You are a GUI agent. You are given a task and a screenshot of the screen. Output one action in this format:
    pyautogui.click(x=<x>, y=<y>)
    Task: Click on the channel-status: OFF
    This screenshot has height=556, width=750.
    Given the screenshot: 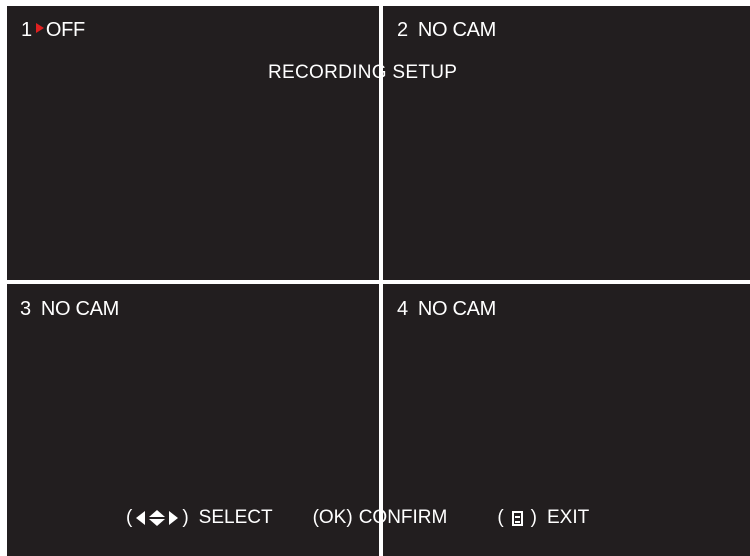 What is the action you would take?
    pyautogui.click(x=65, y=30)
    